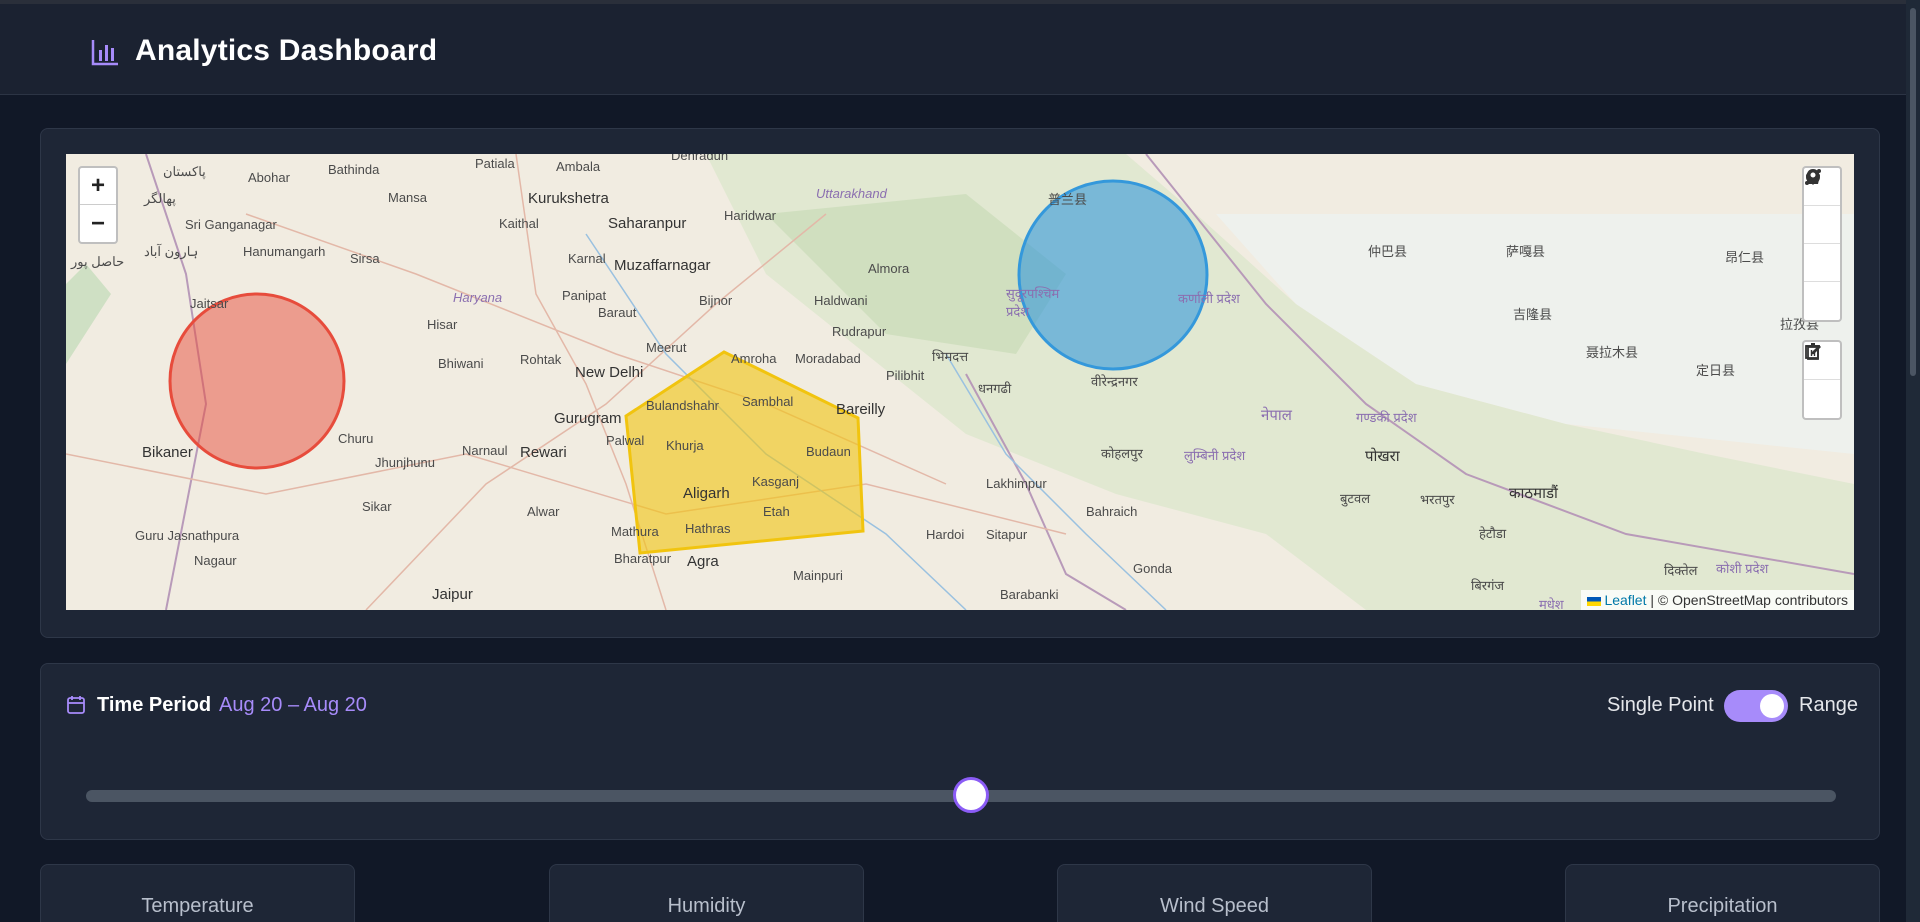 The height and width of the screenshot is (922, 1920). I want to click on zoom-in-button: +, so click(98, 186).